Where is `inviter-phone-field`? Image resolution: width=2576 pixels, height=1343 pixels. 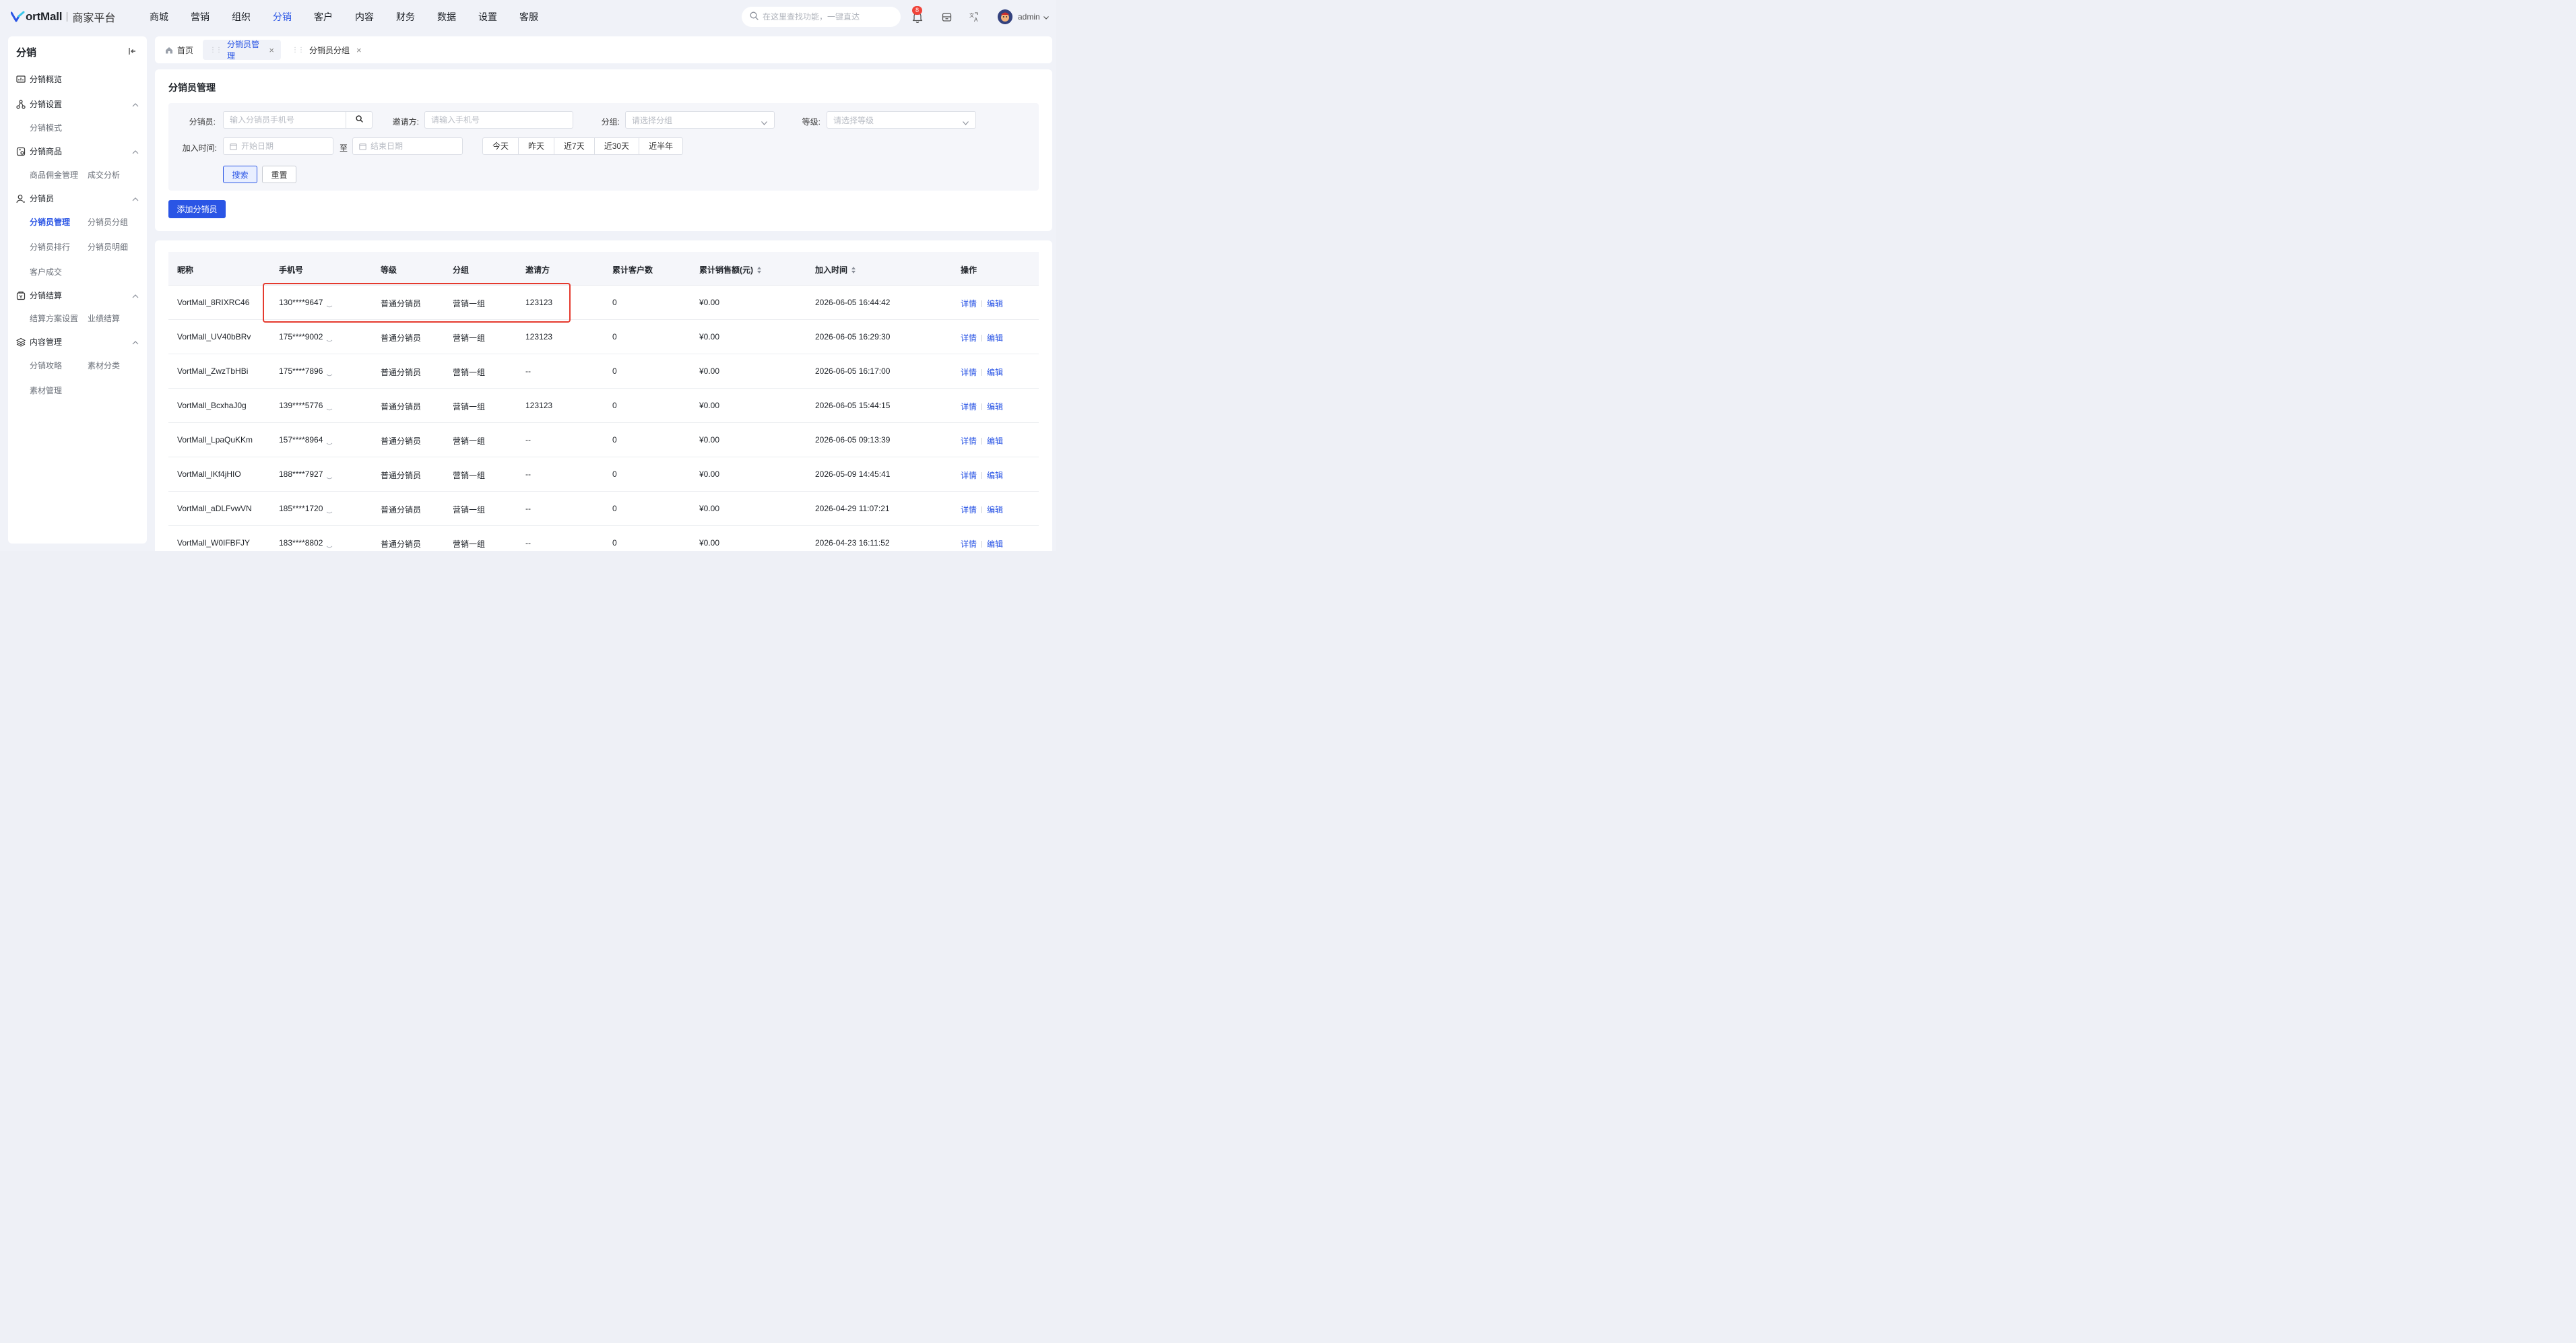
inviter-phone-field is located at coordinates (499, 120).